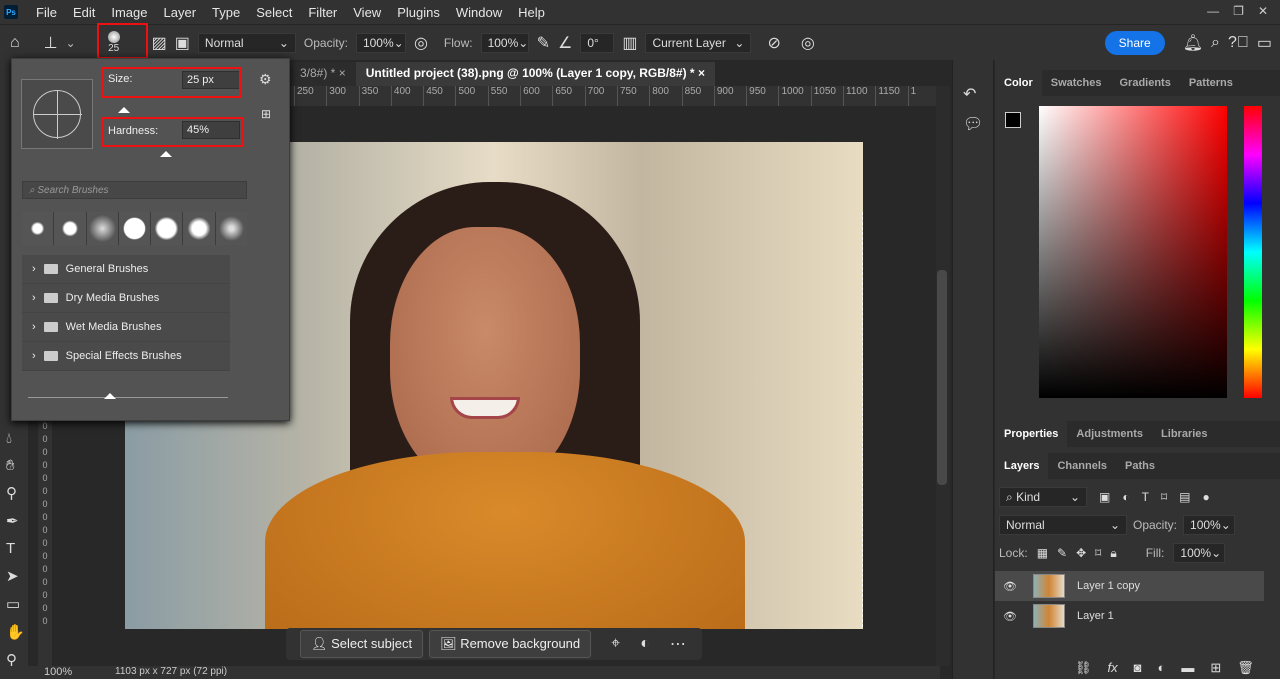 Image resolution: width=1280 pixels, height=679 pixels. What do you see at coordinates (58, 672) in the screenshot?
I see `zoom-level: 100%` at bounding box center [58, 672].